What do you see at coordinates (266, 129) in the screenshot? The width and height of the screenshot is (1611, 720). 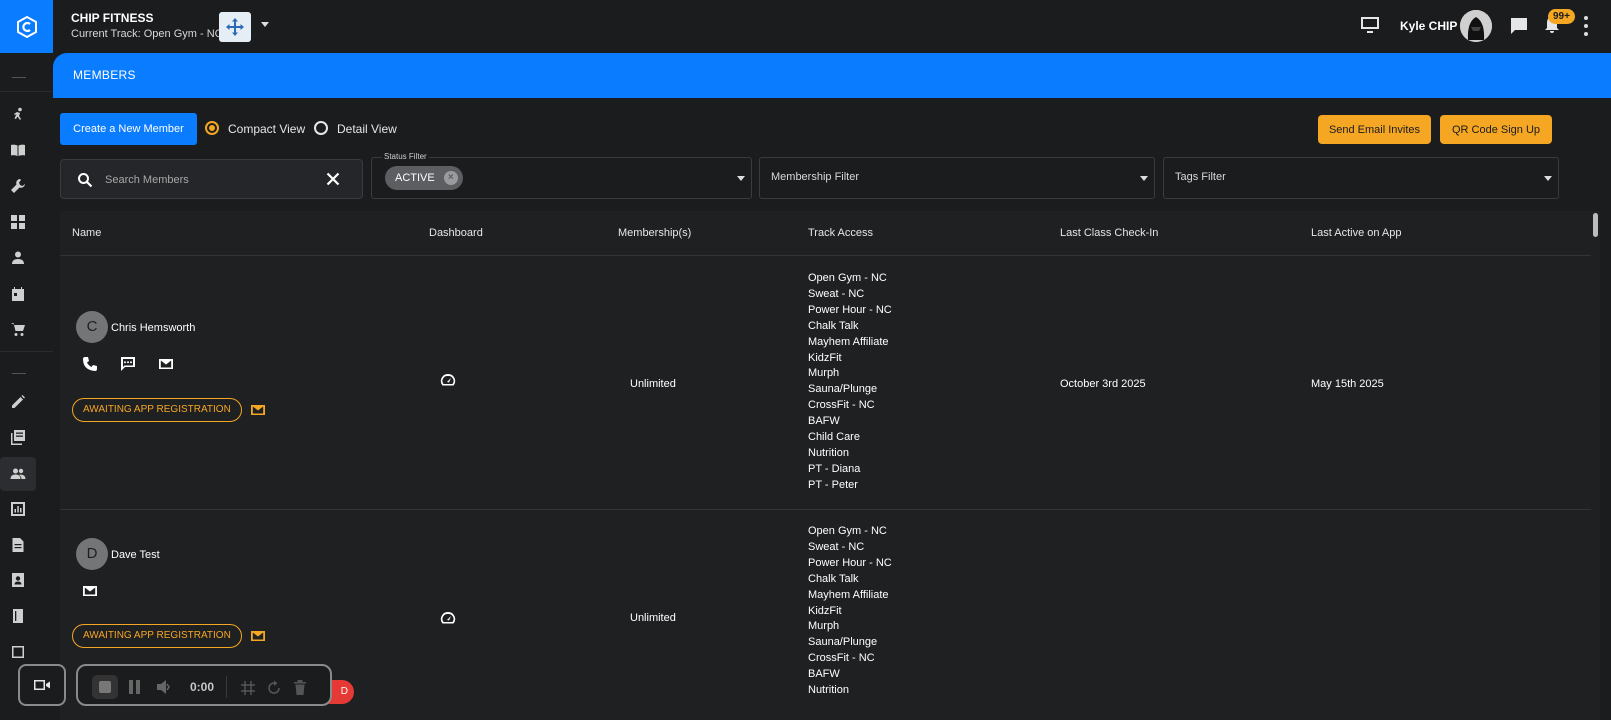 I see `compact-view-label: Compact View` at bounding box center [266, 129].